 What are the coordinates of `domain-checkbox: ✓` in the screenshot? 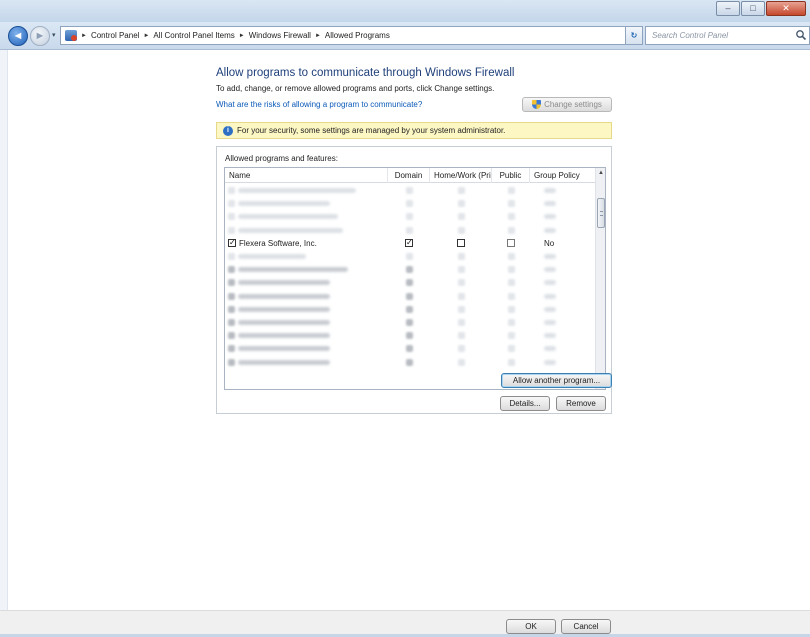 It's located at (409, 243).